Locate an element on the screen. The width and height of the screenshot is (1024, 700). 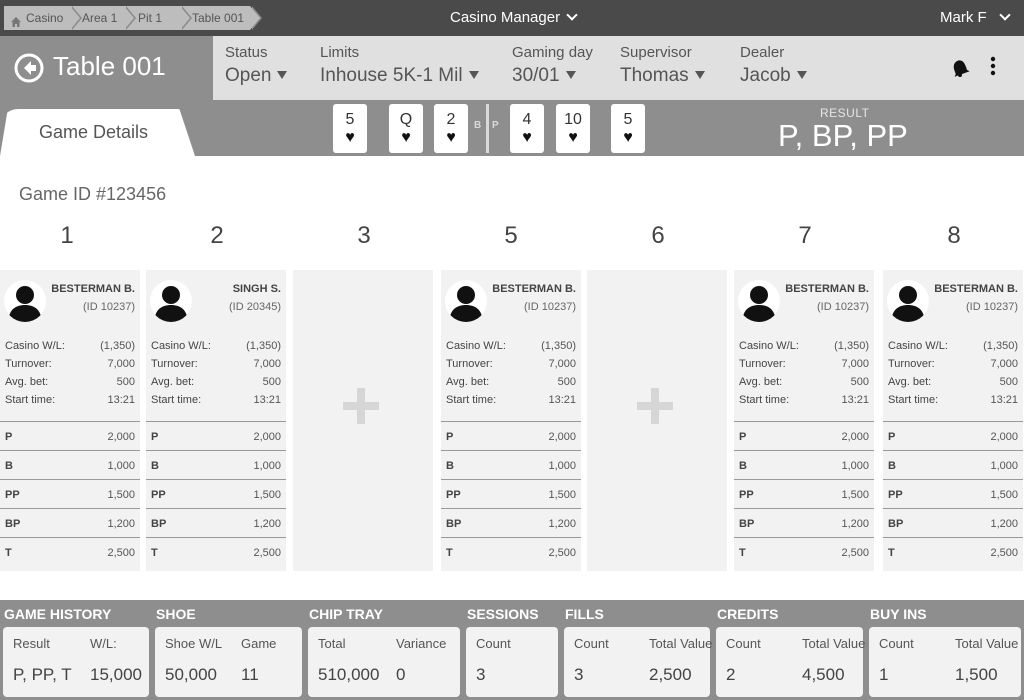
panel-box: Shoe W/L 50,000 Game 11 is located at coordinates (228, 662).